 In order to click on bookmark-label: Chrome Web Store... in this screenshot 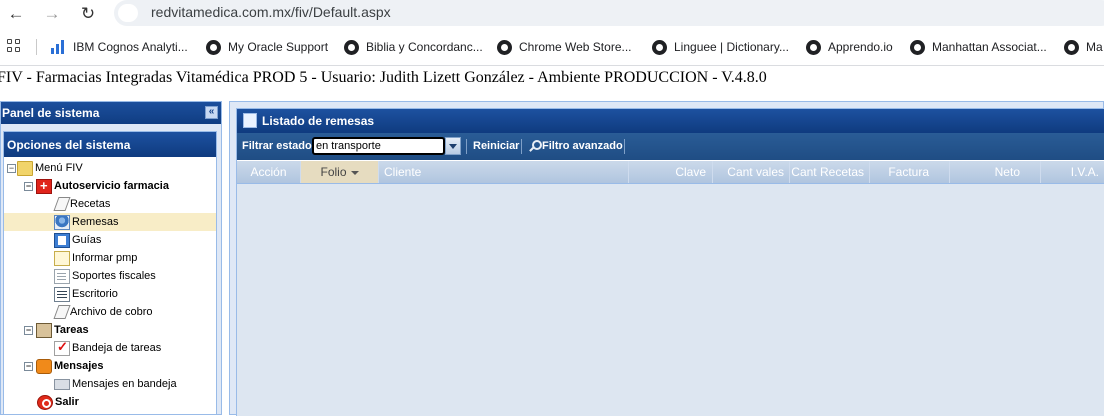, I will do `click(575, 47)`.